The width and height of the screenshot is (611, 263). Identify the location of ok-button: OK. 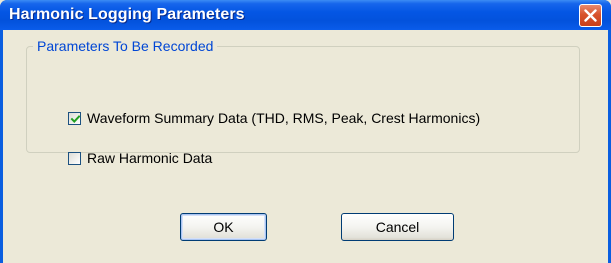
(223, 227).